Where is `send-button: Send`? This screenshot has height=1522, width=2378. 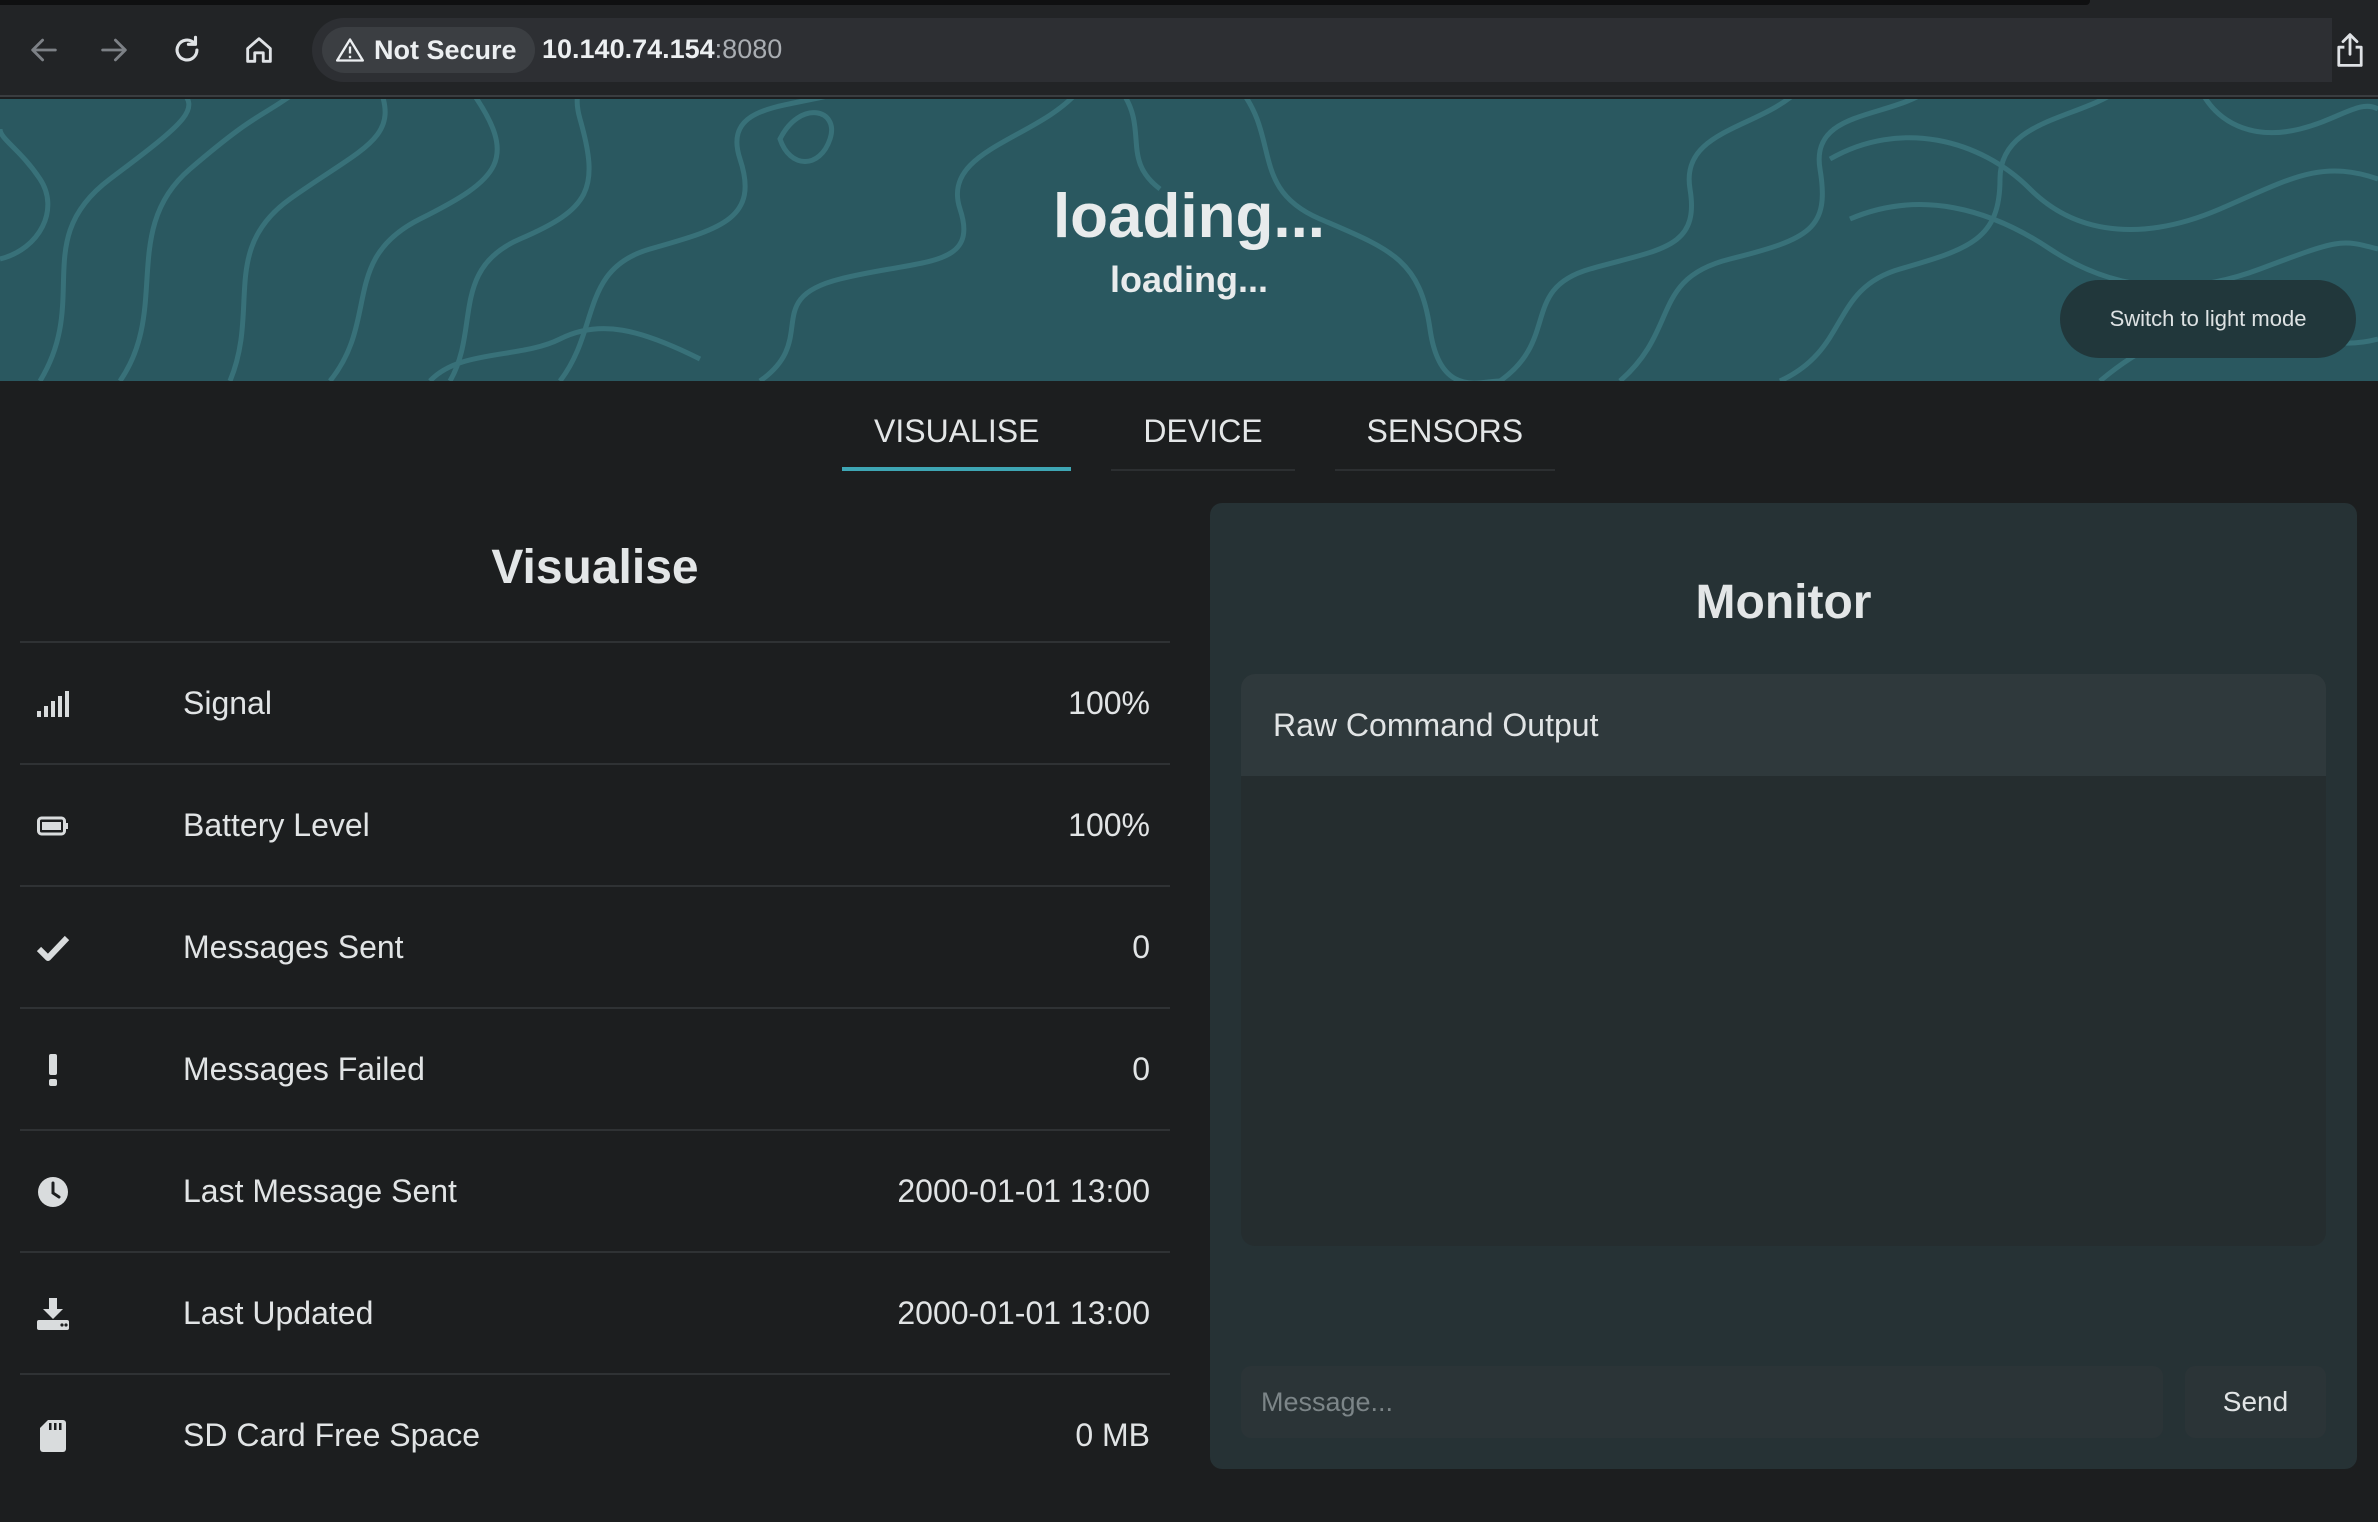 send-button: Send is located at coordinates (2255, 1402).